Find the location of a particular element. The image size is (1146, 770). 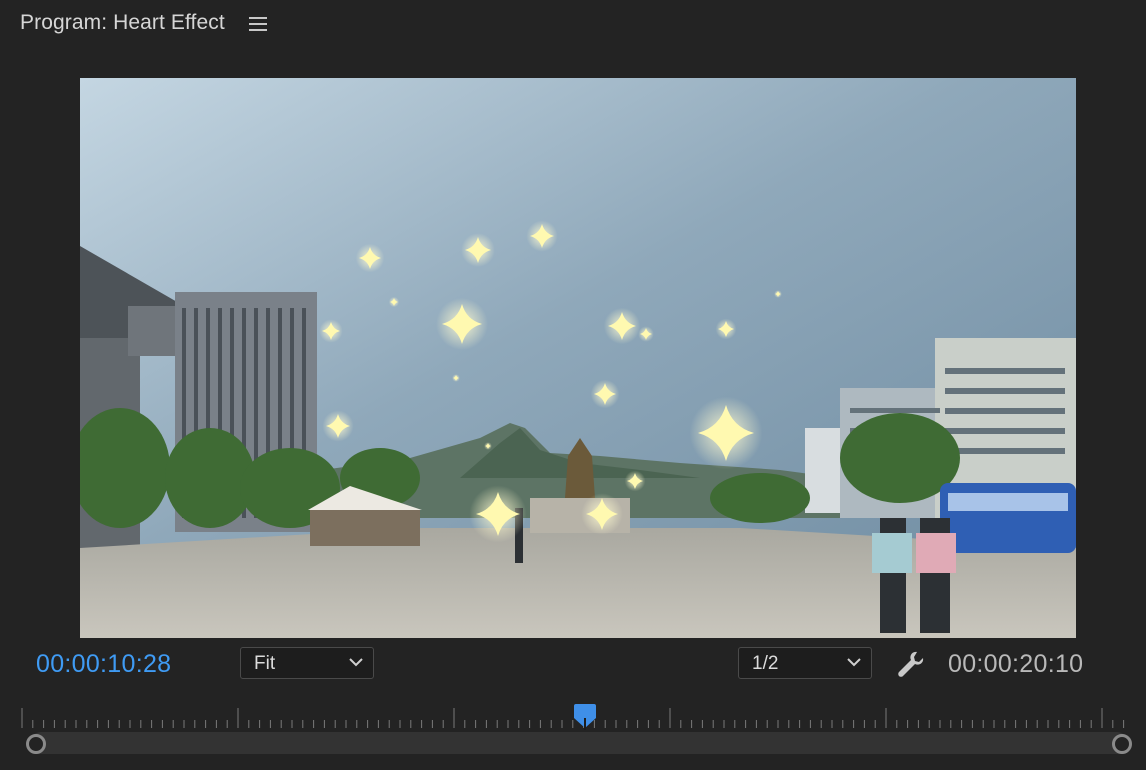

current-timecode: 00:00:10:28 is located at coordinates (103, 664).